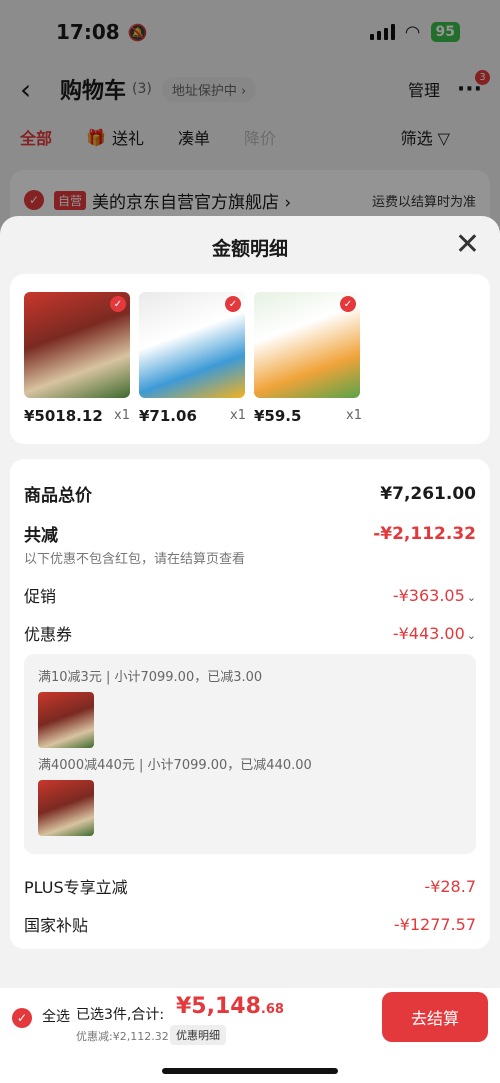 Image resolution: width=500 pixels, height=1083 pixels. What do you see at coordinates (278, 416) in the screenshot?
I see `product-price: ¥59.5` at bounding box center [278, 416].